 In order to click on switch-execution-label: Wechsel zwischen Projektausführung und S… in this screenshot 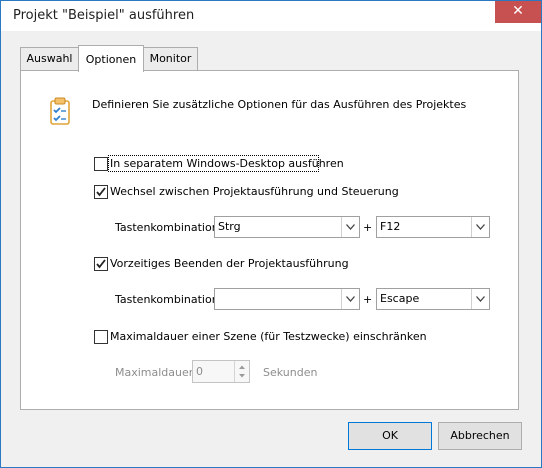, I will do `click(254, 191)`.